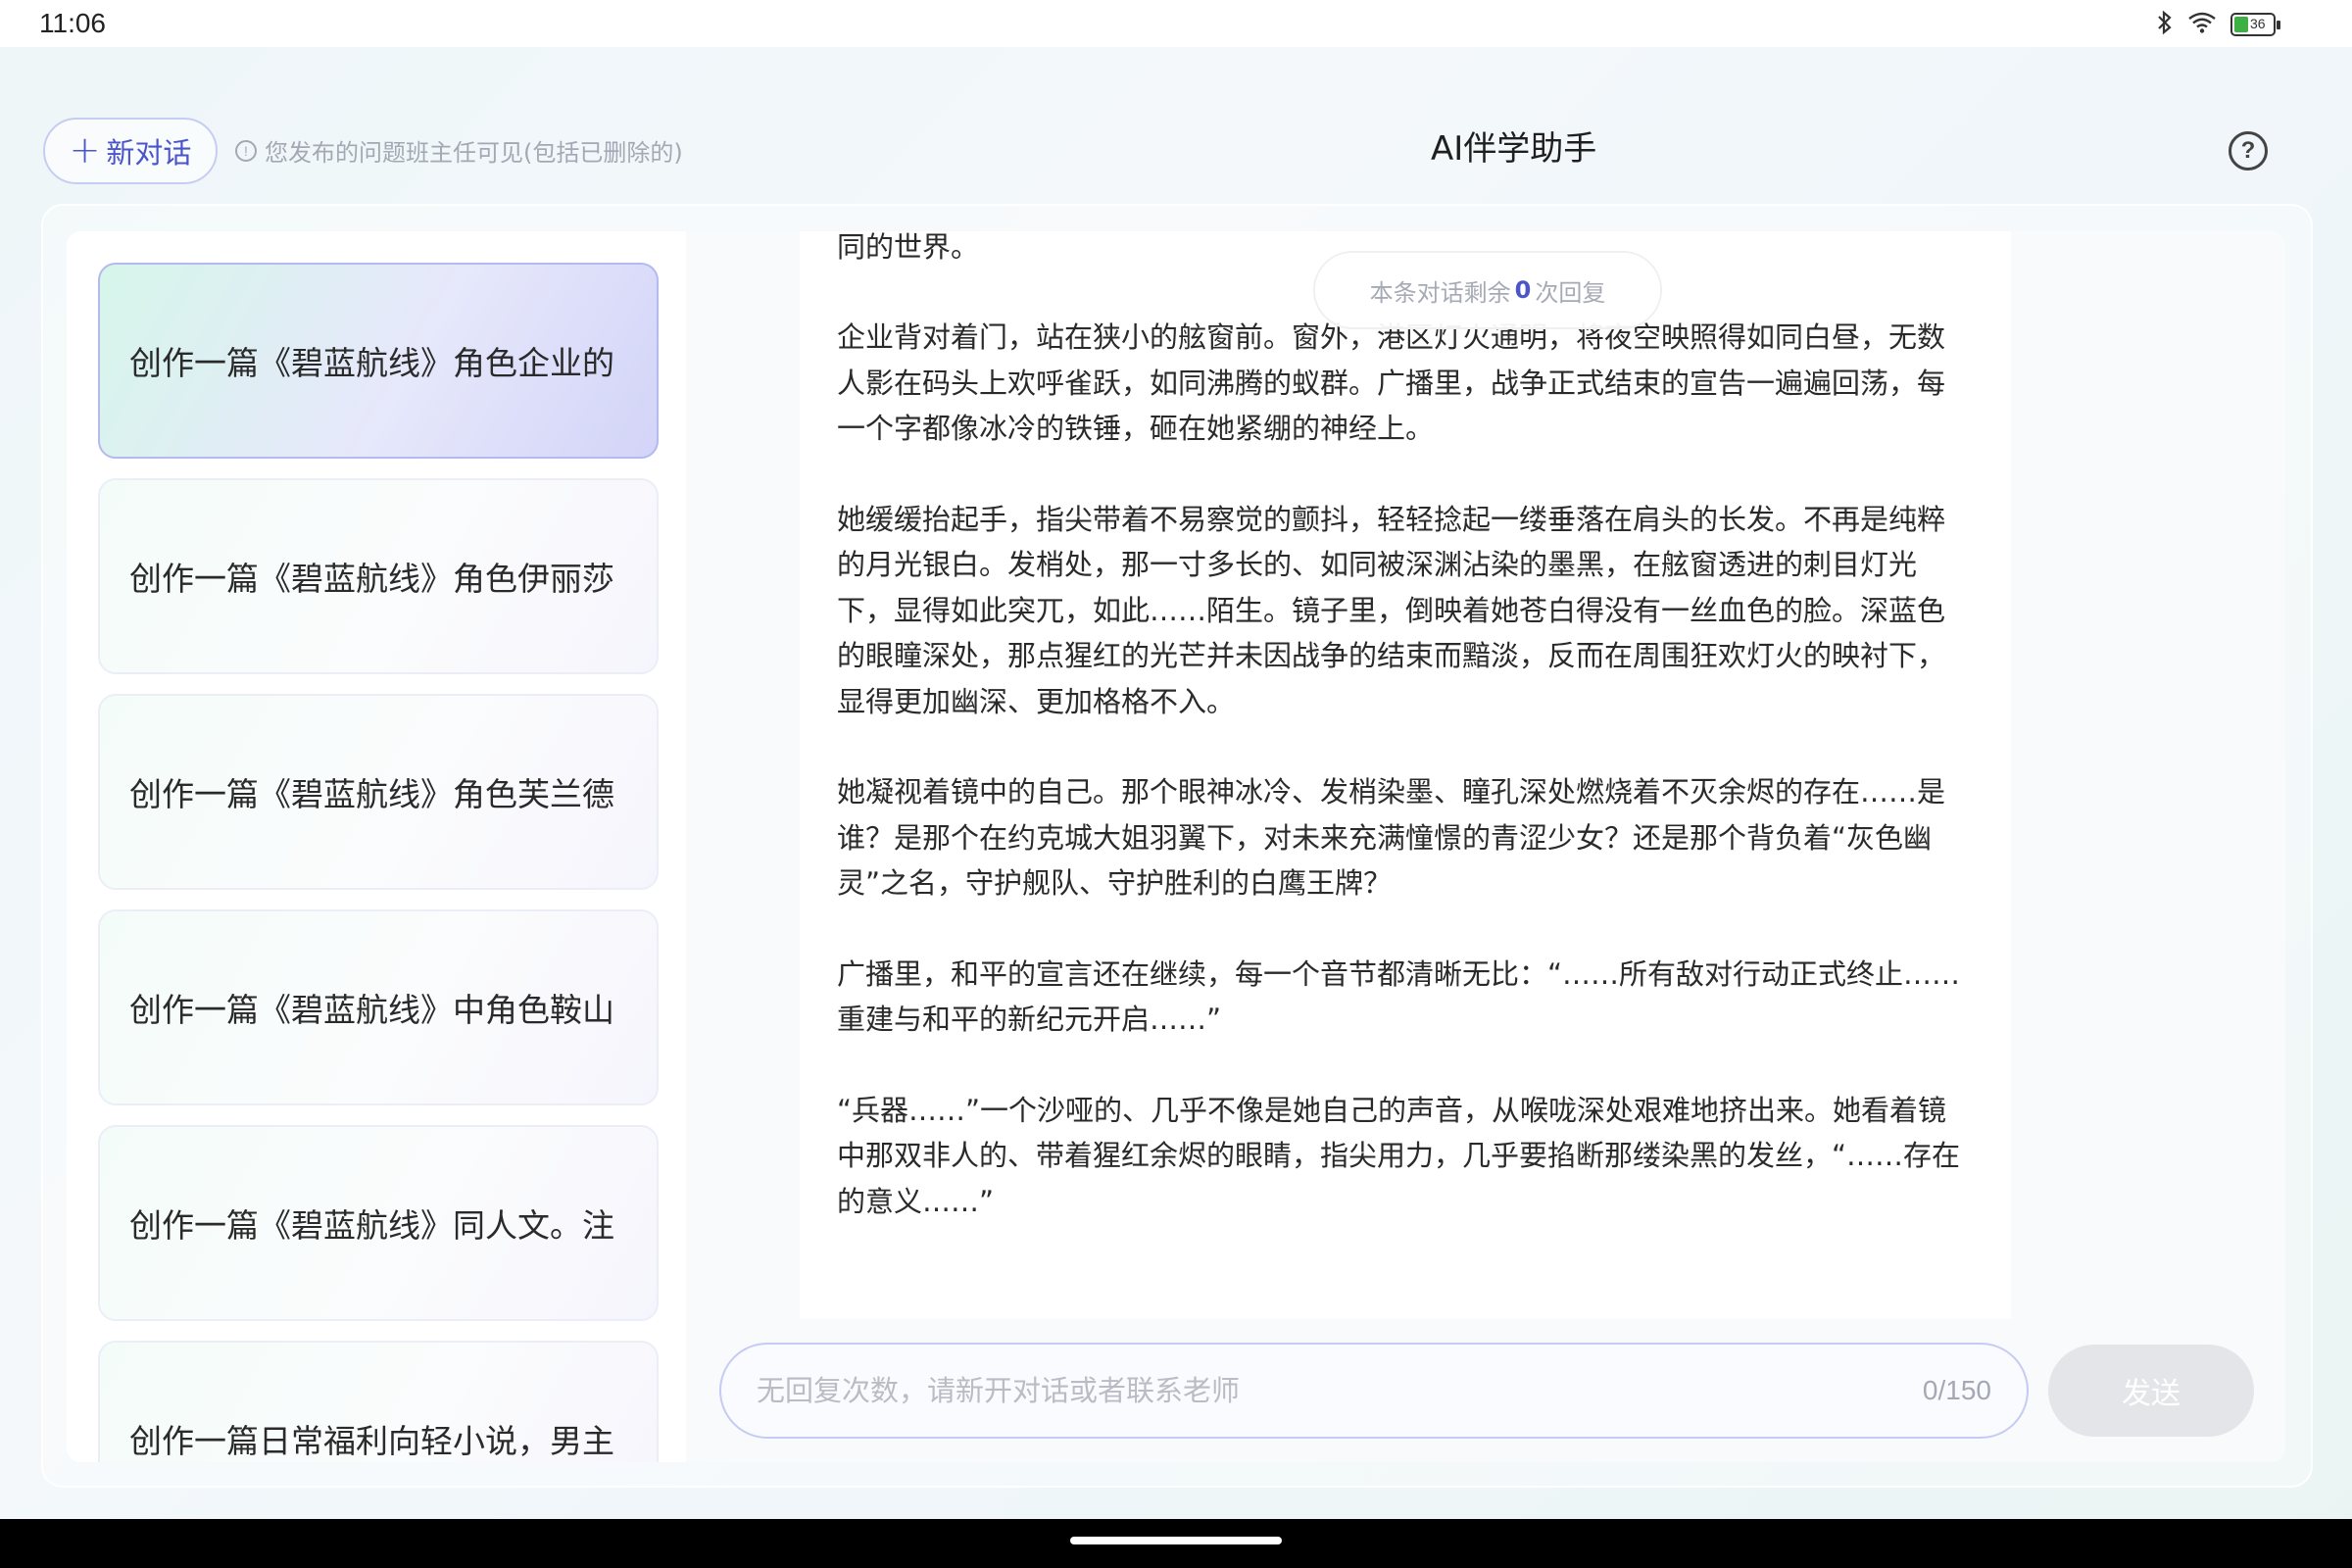  What do you see at coordinates (371, 1225) in the screenshot?
I see `conversation-title: 创作一篇《碧蓝航线》同人文。注` at bounding box center [371, 1225].